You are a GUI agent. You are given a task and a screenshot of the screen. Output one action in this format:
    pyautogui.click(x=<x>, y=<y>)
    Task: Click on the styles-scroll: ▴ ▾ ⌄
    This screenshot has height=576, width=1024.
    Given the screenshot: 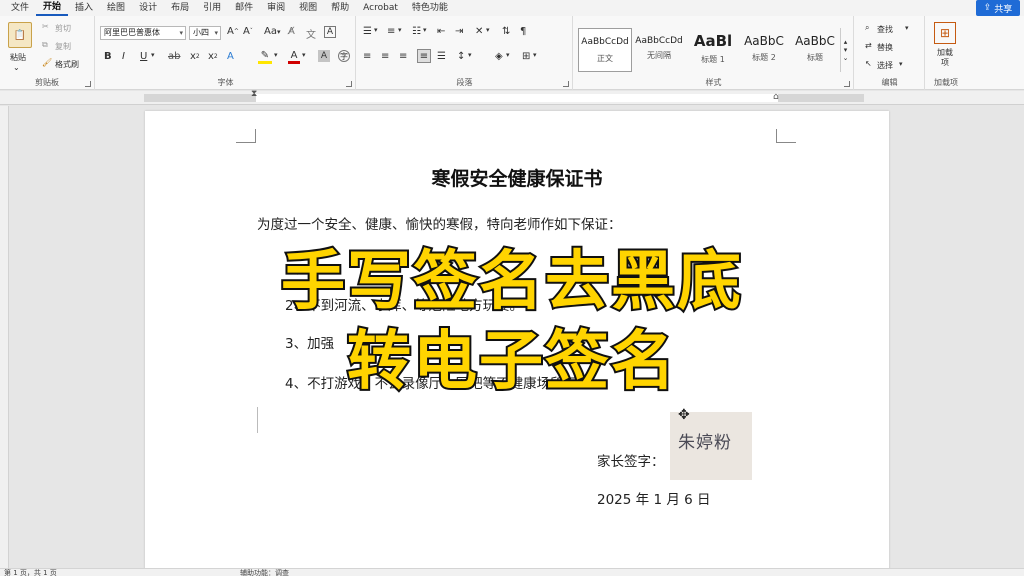 What is the action you would take?
    pyautogui.click(x=845, y=50)
    